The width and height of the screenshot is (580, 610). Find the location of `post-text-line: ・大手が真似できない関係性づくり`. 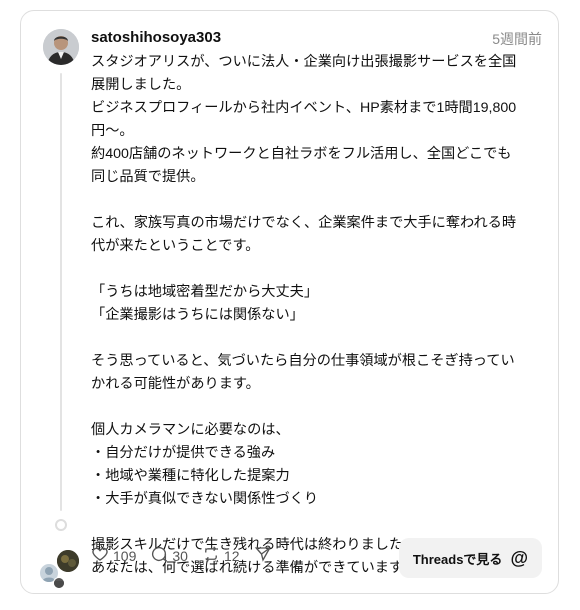

post-text-line: ・大手が真似できない関係性づくり is located at coordinates (205, 499).